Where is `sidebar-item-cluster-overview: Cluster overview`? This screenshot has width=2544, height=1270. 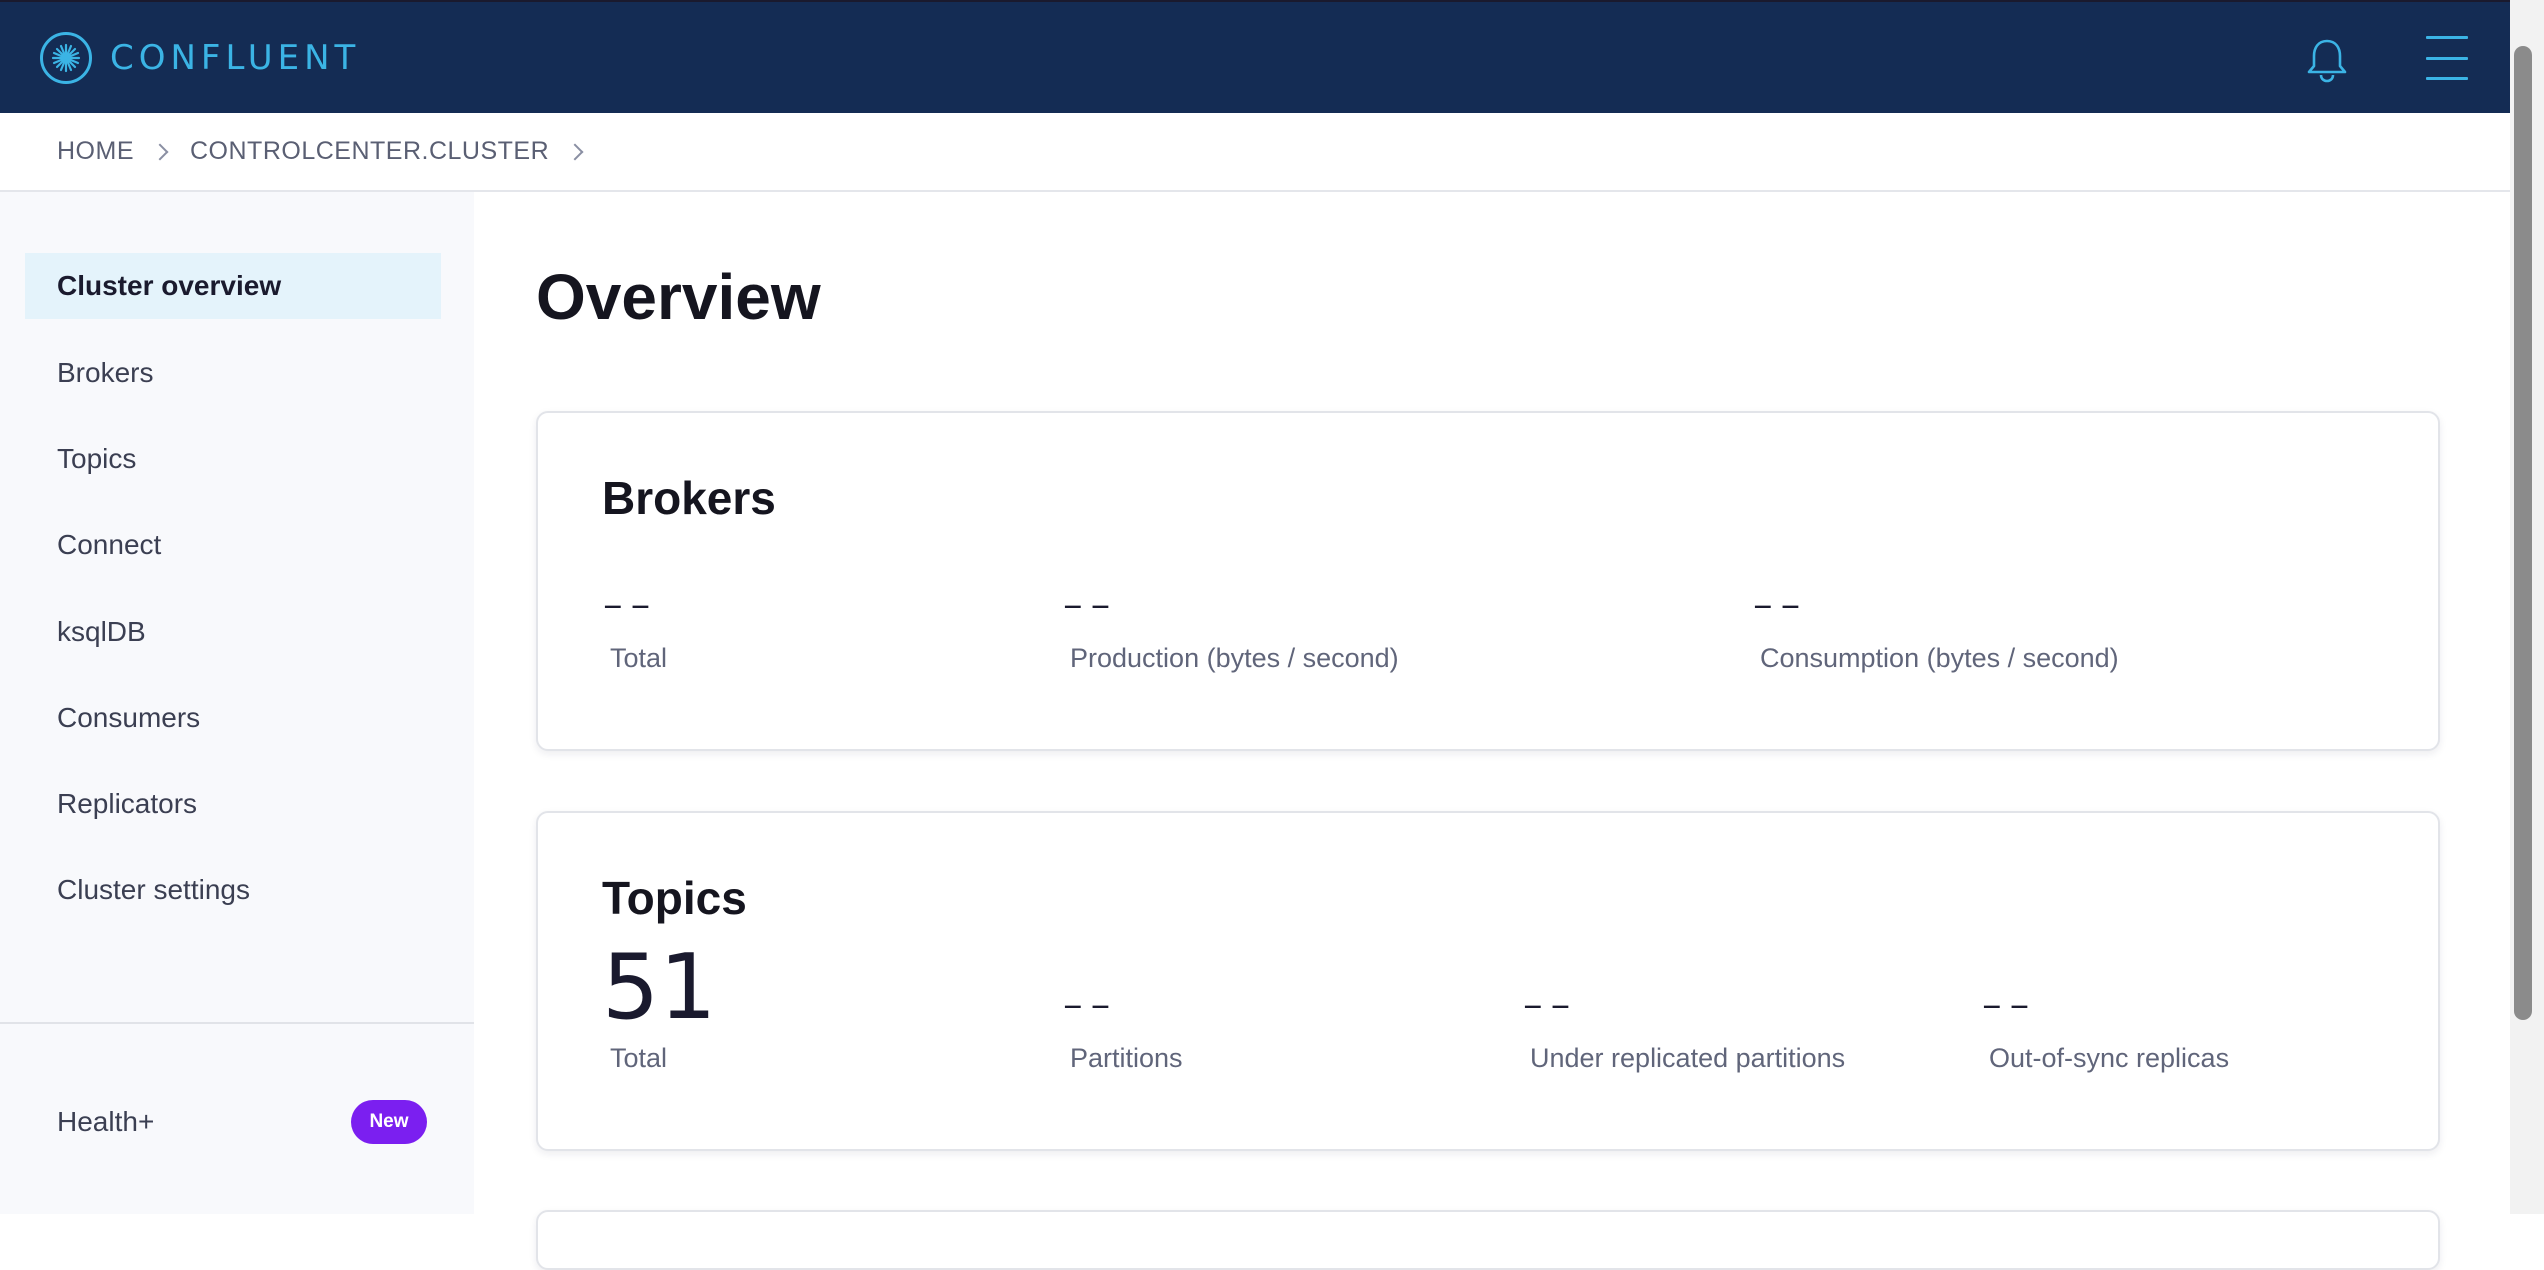
sidebar-item-cluster-overview: Cluster overview is located at coordinates (233, 286).